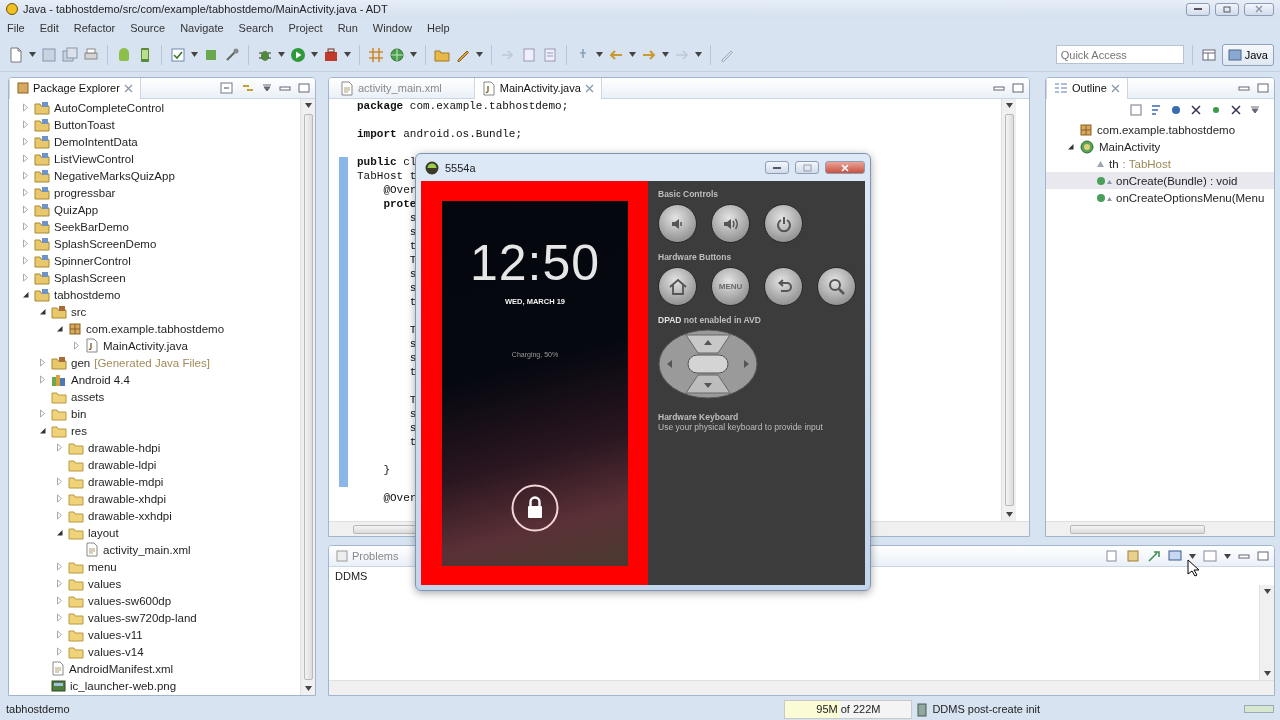 The width and height of the screenshot is (1280, 720). Describe the element at coordinates (103, 532) in the screenshot. I see `tree-item: layout` at that location.